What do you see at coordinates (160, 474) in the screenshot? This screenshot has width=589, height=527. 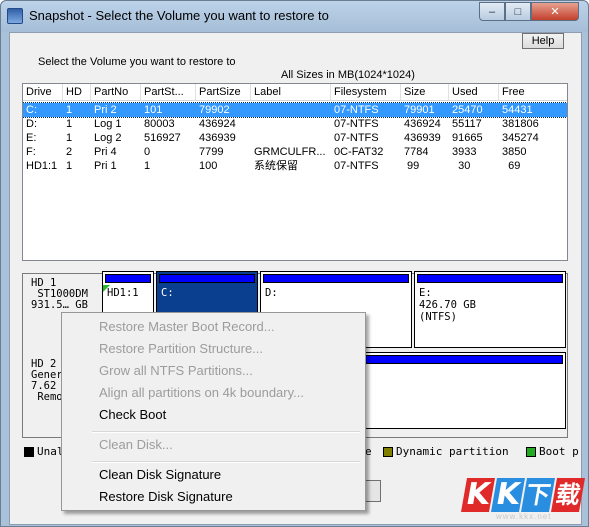 I see `menu-clean-disk-signature: Clean Disk Signature` at bounding box center [160, 474].